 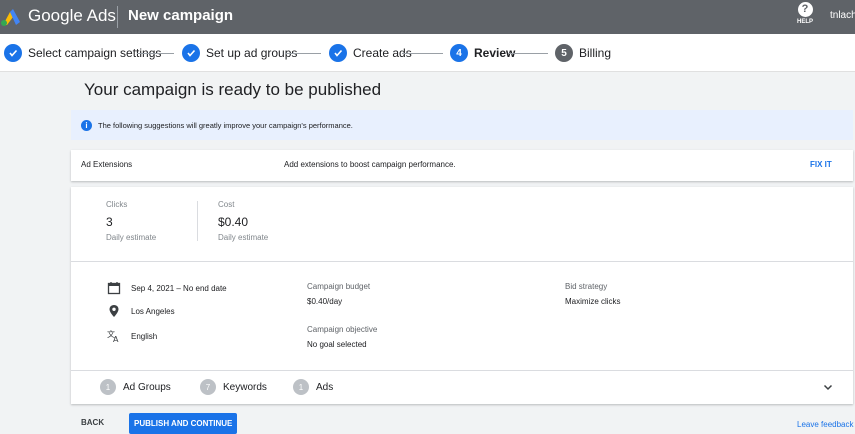 I want to click on campaign-budget-field: Campaign budget $0.40/day, so click(x=338, y=294).